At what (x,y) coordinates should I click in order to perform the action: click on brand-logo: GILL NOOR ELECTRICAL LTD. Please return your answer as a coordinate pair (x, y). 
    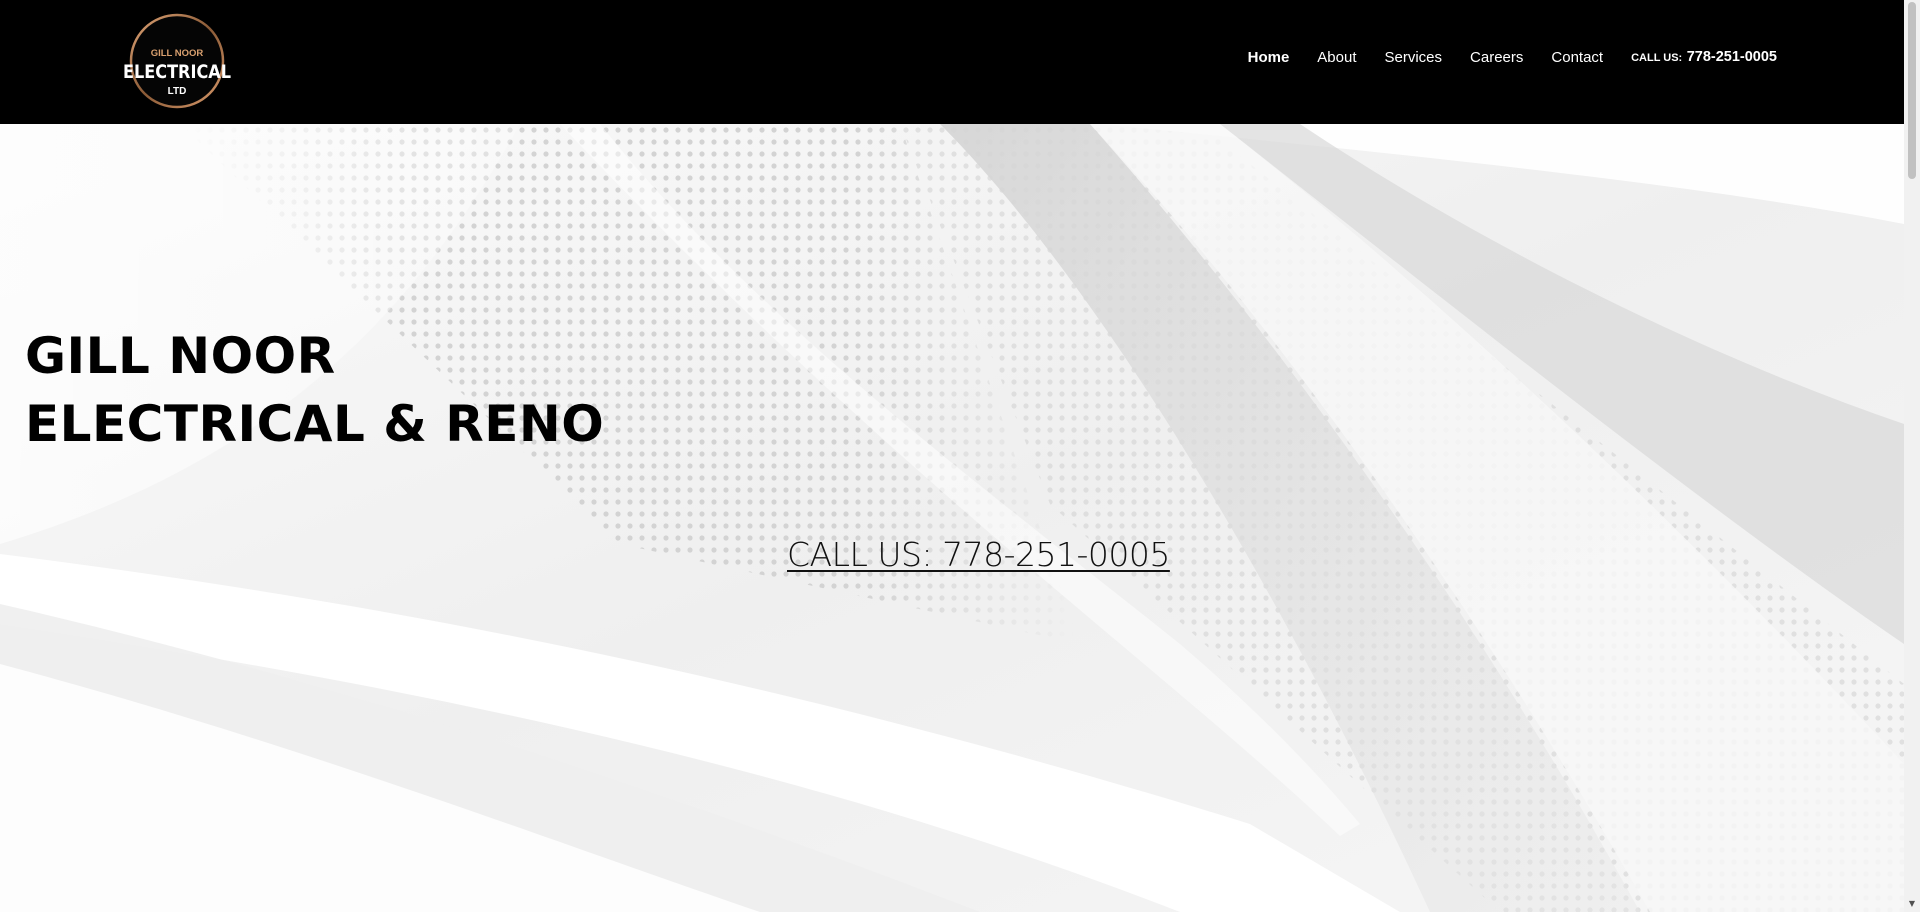
    Looking at the image, I should click on (177, 61).